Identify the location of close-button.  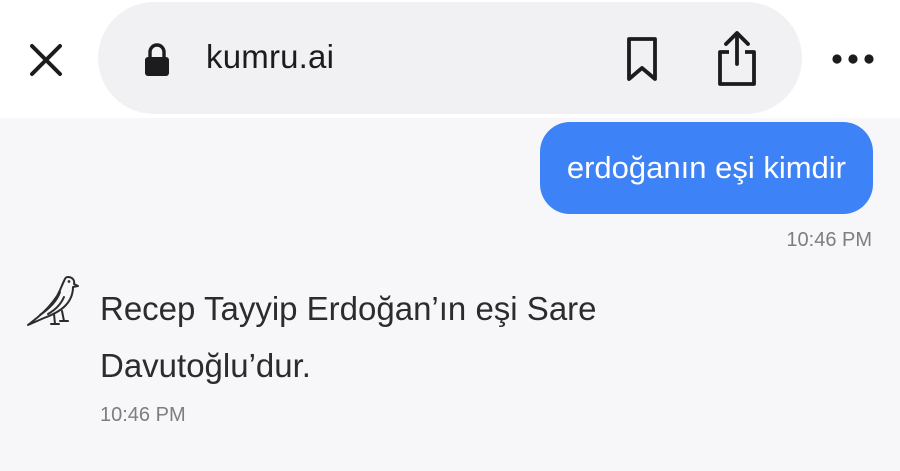
(46, 60).